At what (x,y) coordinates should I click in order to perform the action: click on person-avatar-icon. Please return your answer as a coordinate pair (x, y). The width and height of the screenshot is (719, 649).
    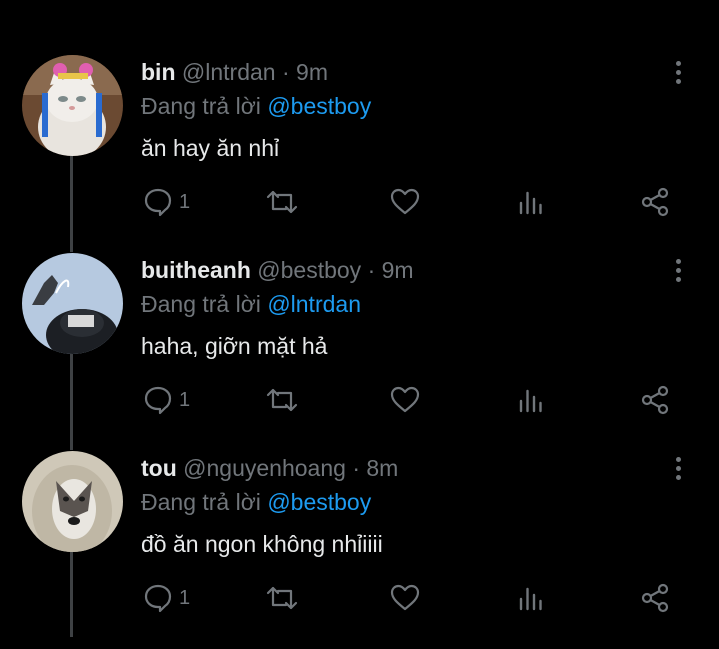
    Looking at the image, I should click on (72, 303).